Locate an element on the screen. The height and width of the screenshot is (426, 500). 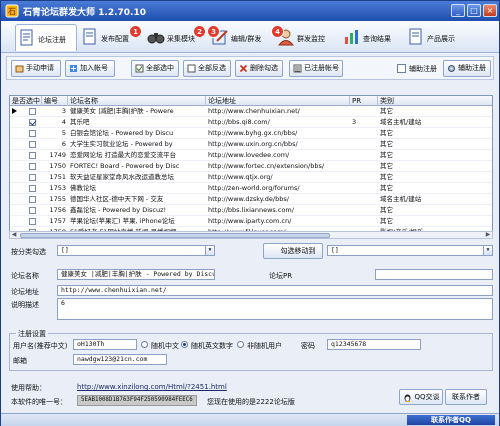
minimize-button: _ is located at coordinates (458, 10).